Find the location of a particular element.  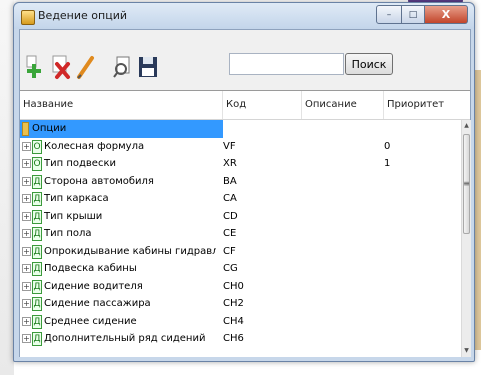

table-row: + Д Сторона автомобиля BA is located at coordinates (240, 182).